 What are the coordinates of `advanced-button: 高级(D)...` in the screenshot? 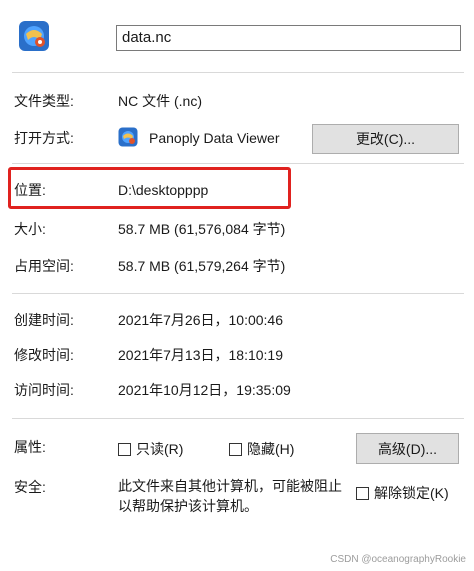 It's located at (407, 448).